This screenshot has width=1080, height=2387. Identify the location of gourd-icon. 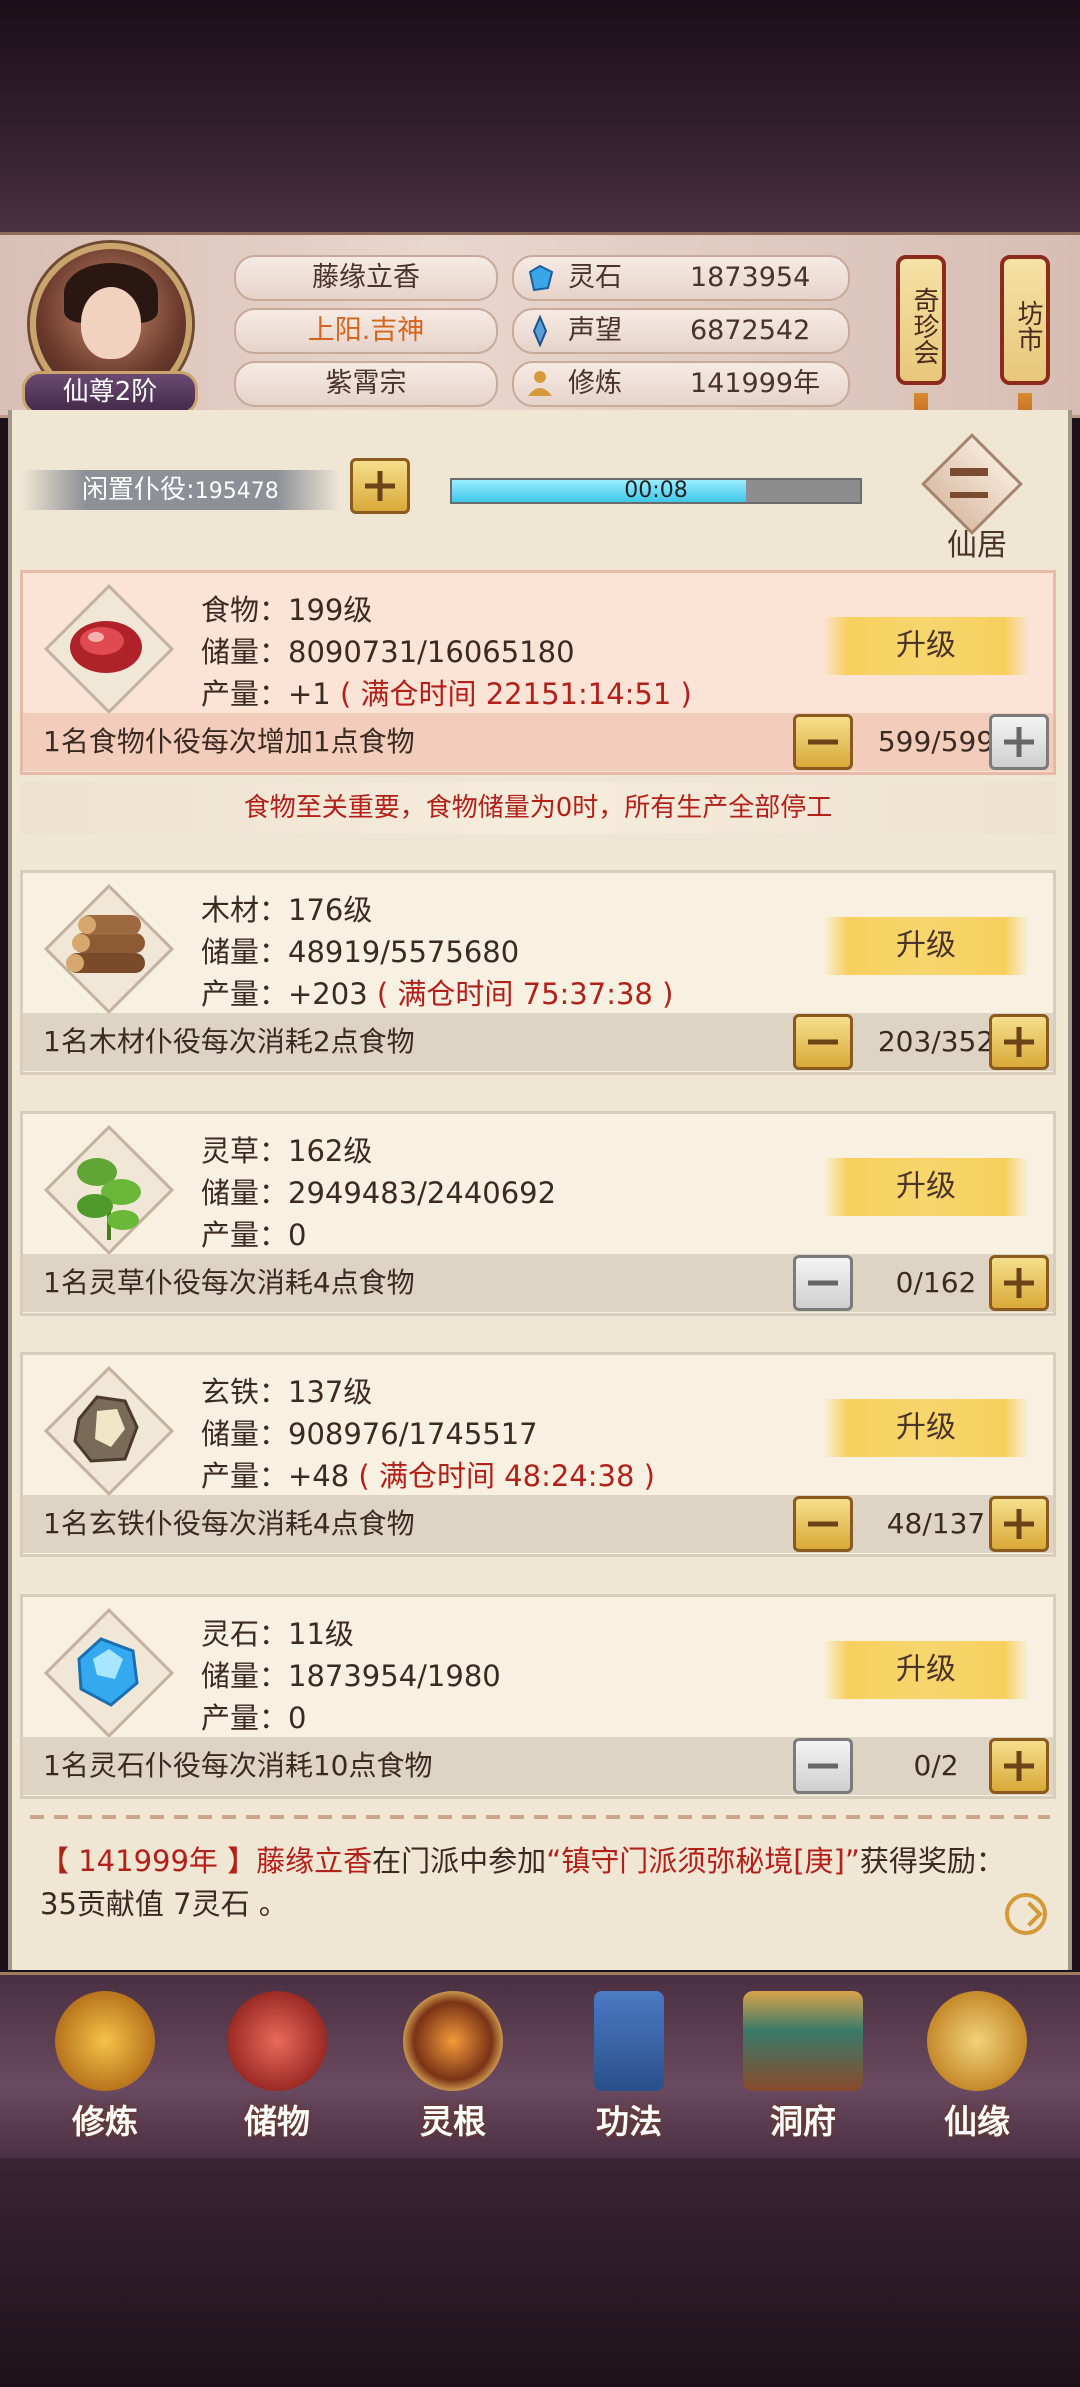
(977, 2041).